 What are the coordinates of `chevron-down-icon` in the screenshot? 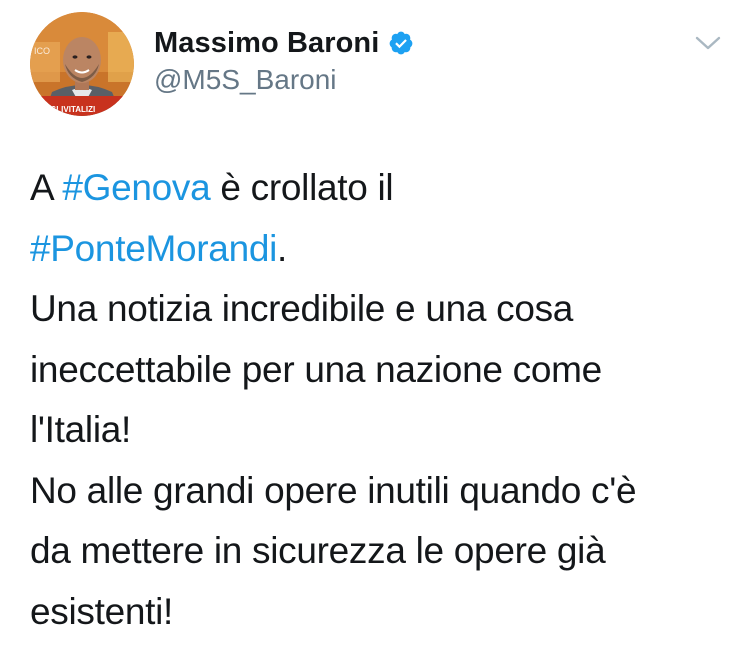 It's located at (708, 43).